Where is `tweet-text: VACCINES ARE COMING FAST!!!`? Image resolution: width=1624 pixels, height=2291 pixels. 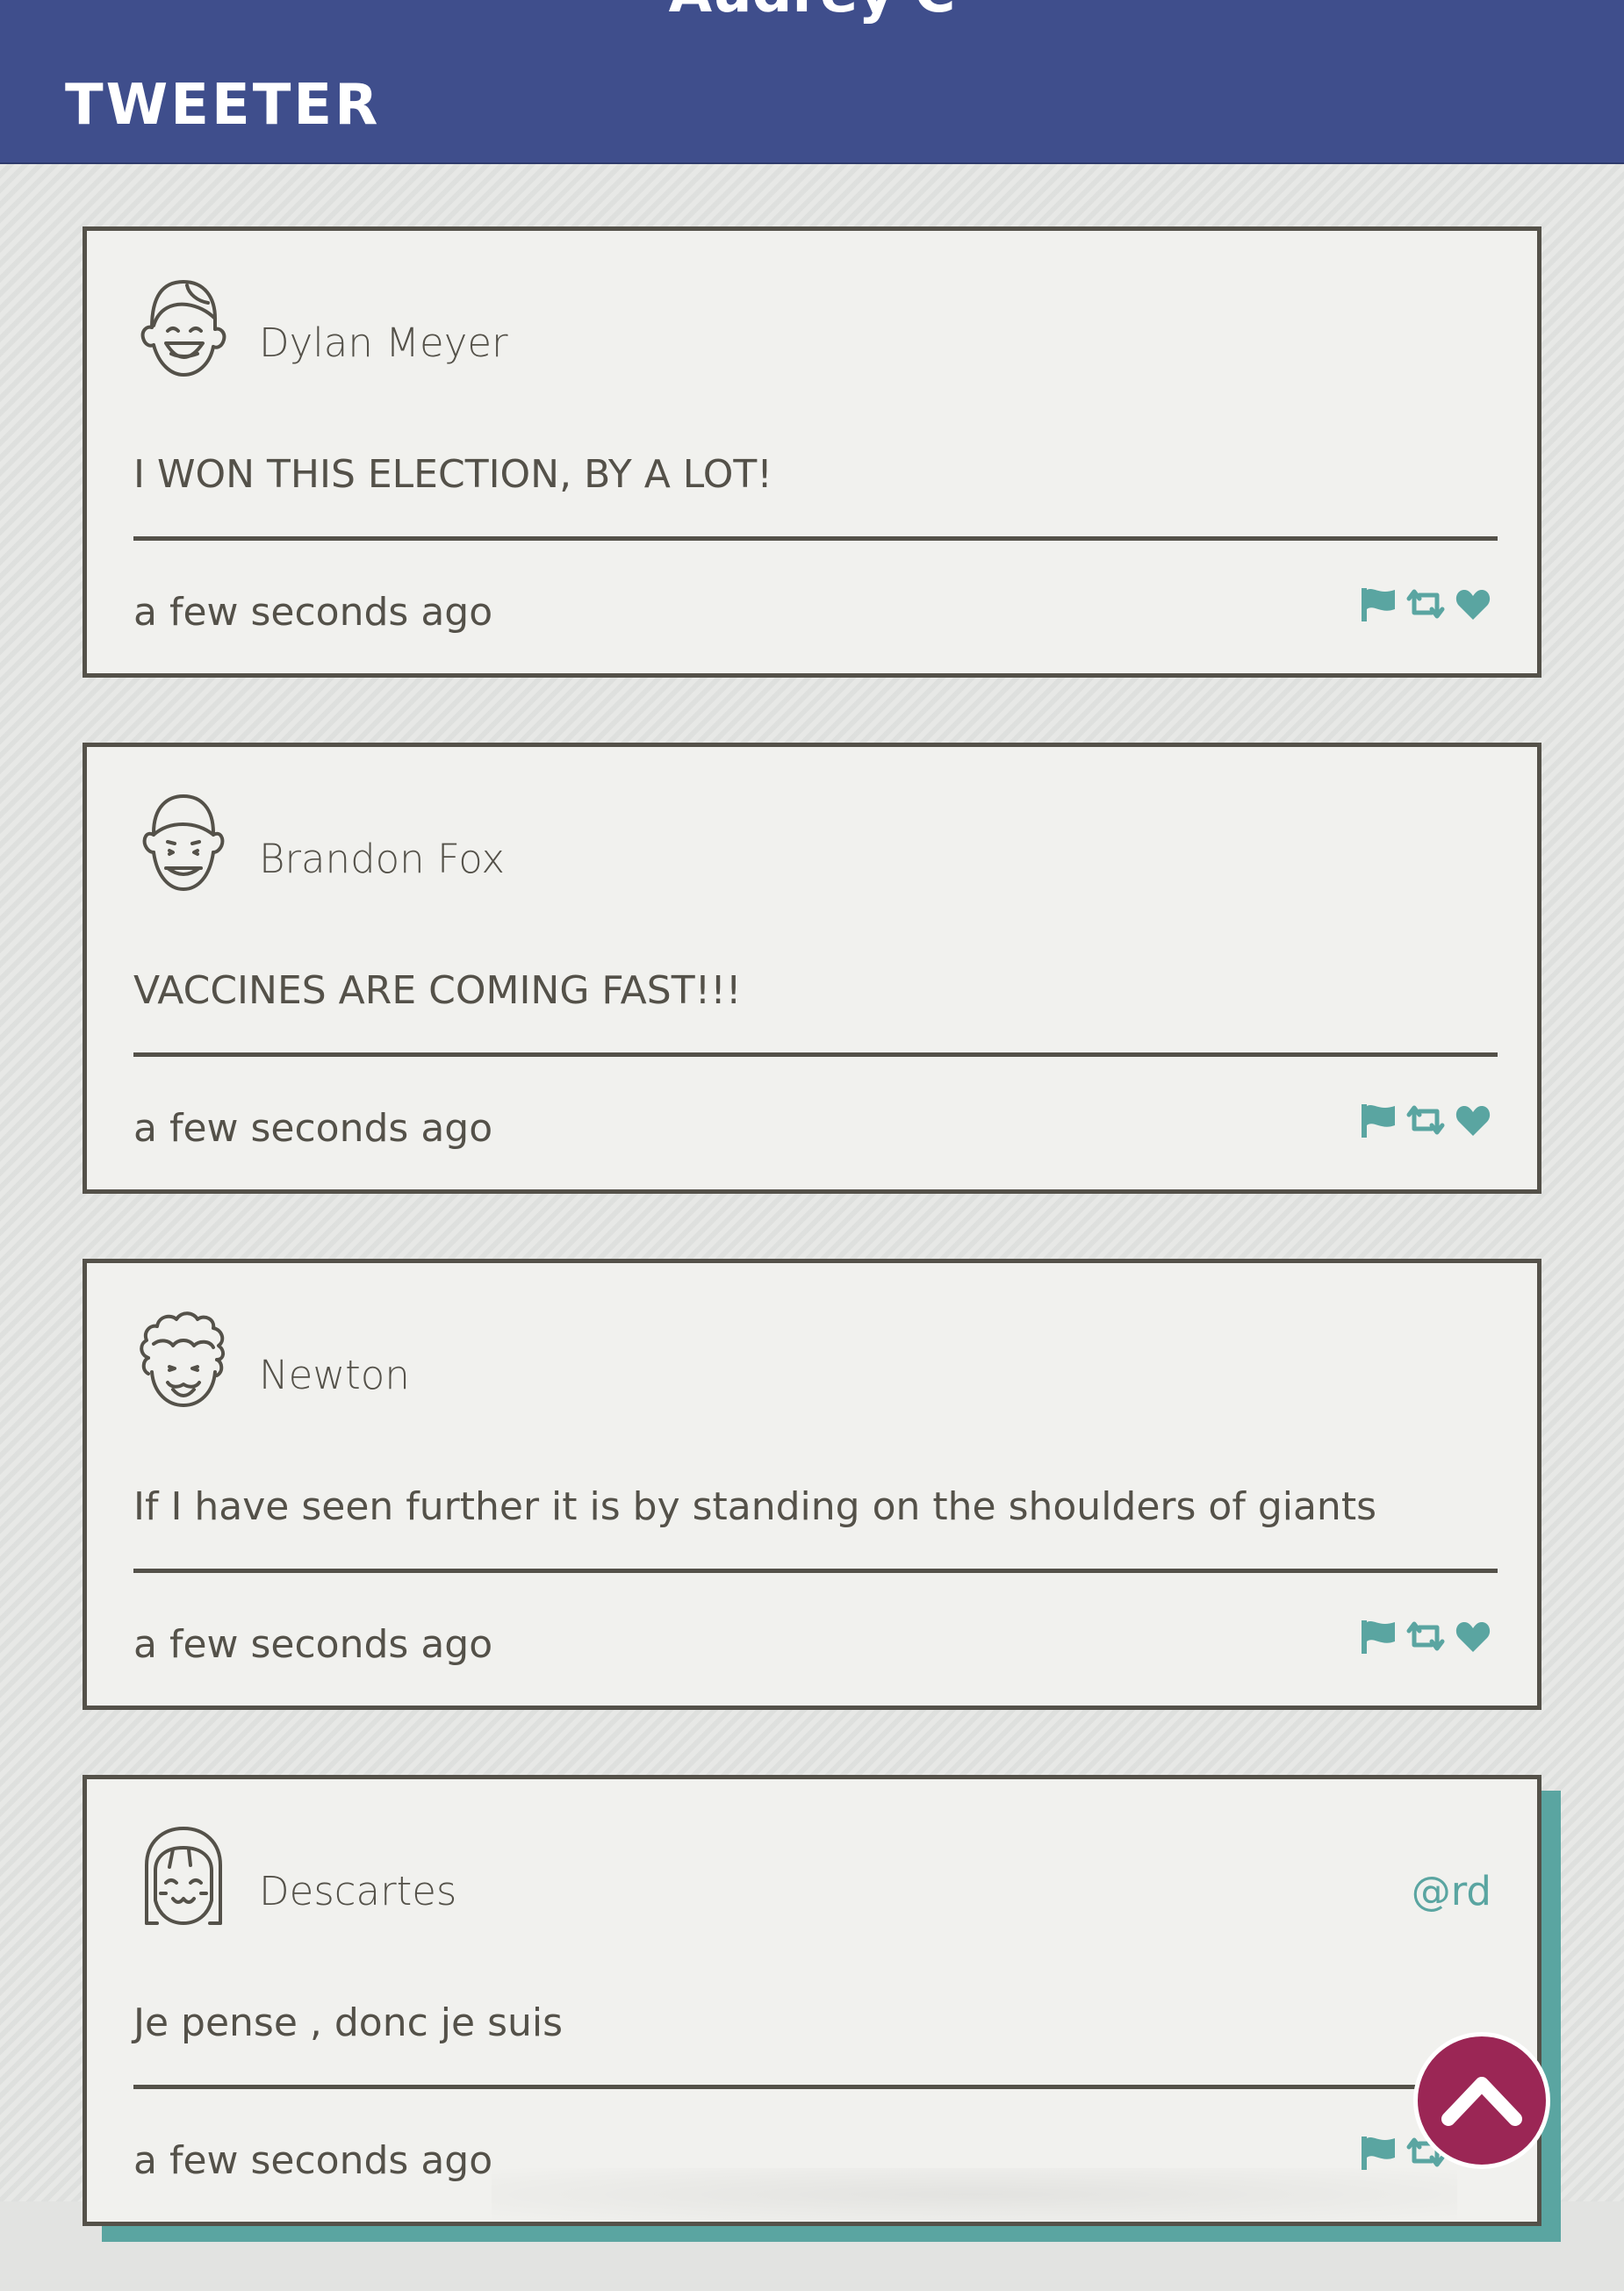
tweet-text: VACCINES ARE COMING FAST!!! is located at coordinates (438, 991).